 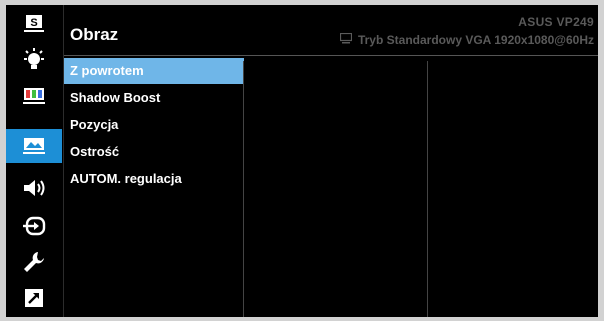 I want to click on svg-text: S, so click(x=33, y=23).